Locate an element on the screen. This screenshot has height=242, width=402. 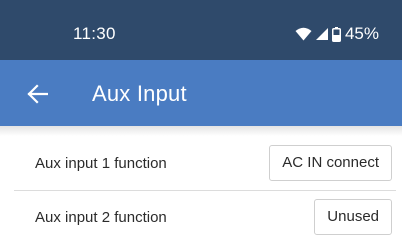
status-icons: 45% is located at coordinates (337, 34).